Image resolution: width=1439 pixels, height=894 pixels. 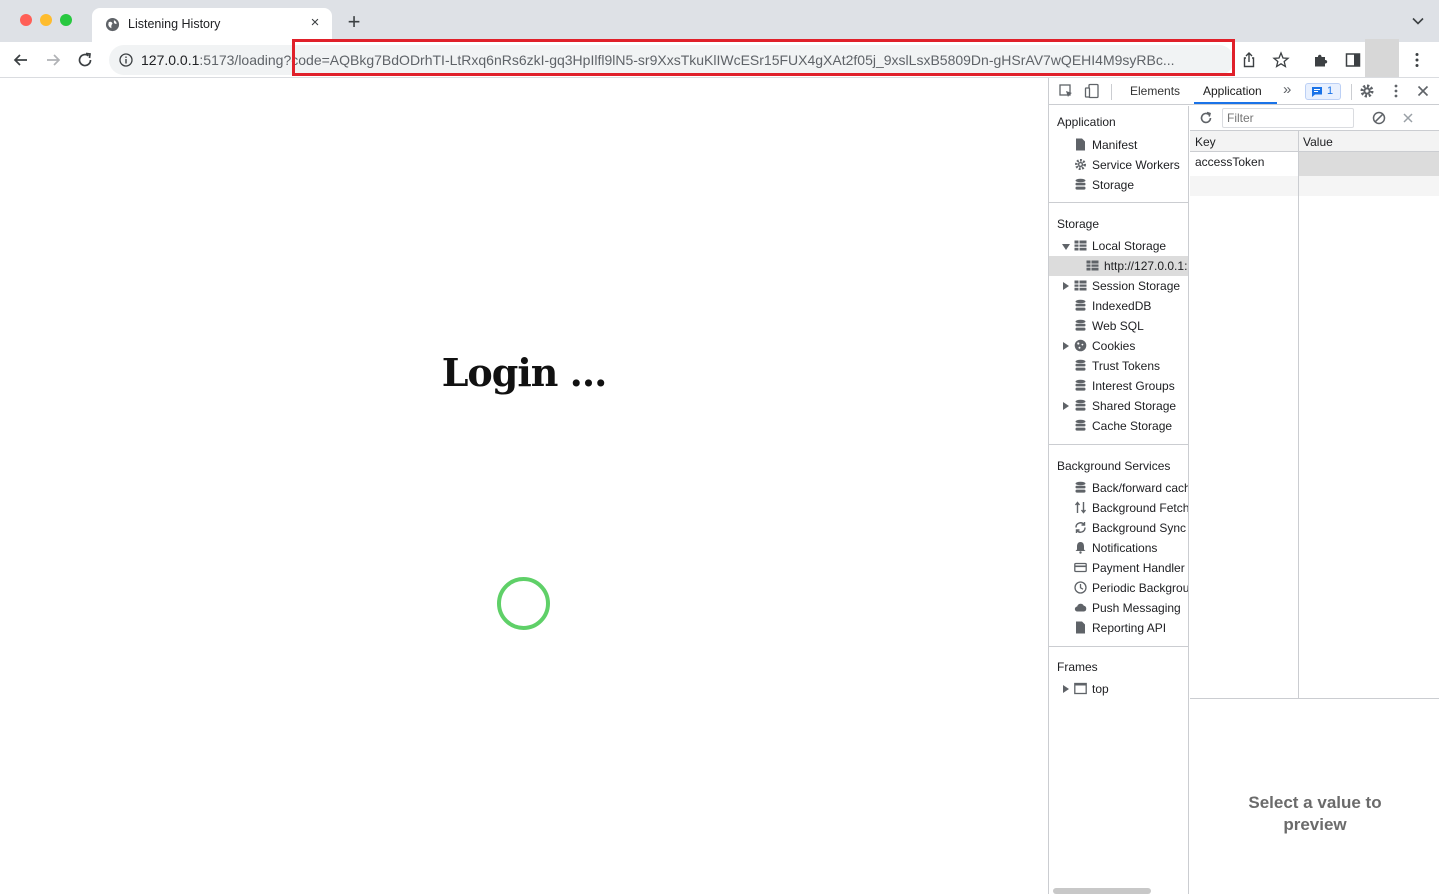 I want to click on sync-icon, so click(x=1080, y=527).